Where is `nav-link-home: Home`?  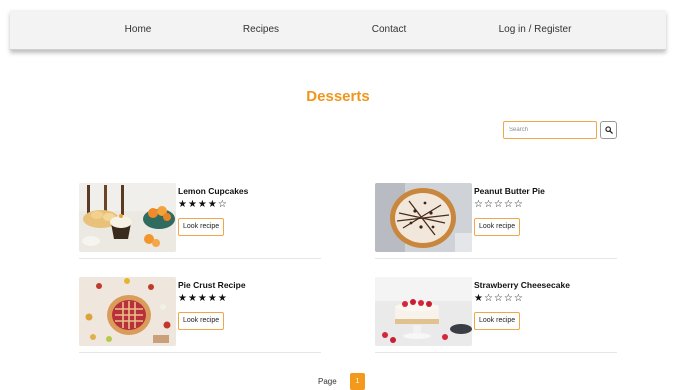
nav-link-home: Home is located at coordinates (138, 30).